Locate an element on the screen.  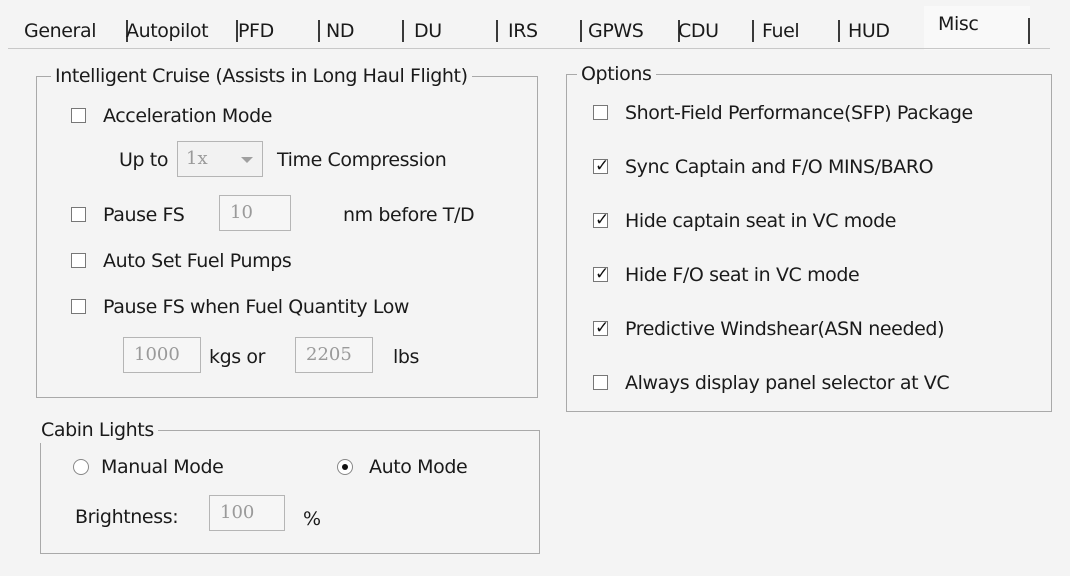
time-compression-dropdown: 1x is located at coordinates (220, 159).